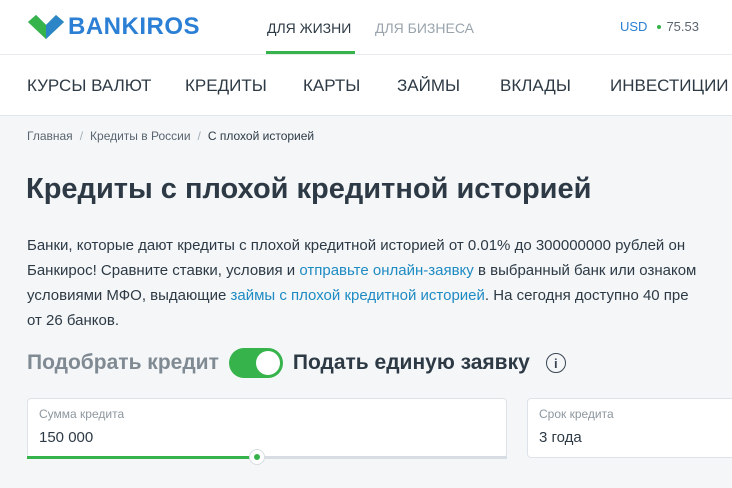  I want to click on bankiros-logo: BANKIROS, so click(113, 27).